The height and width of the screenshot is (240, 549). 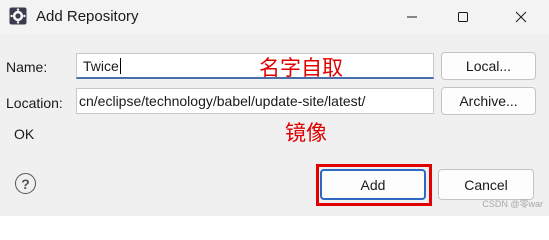 I want to click on name-field-value: Twice, so click(x=101, y=65).